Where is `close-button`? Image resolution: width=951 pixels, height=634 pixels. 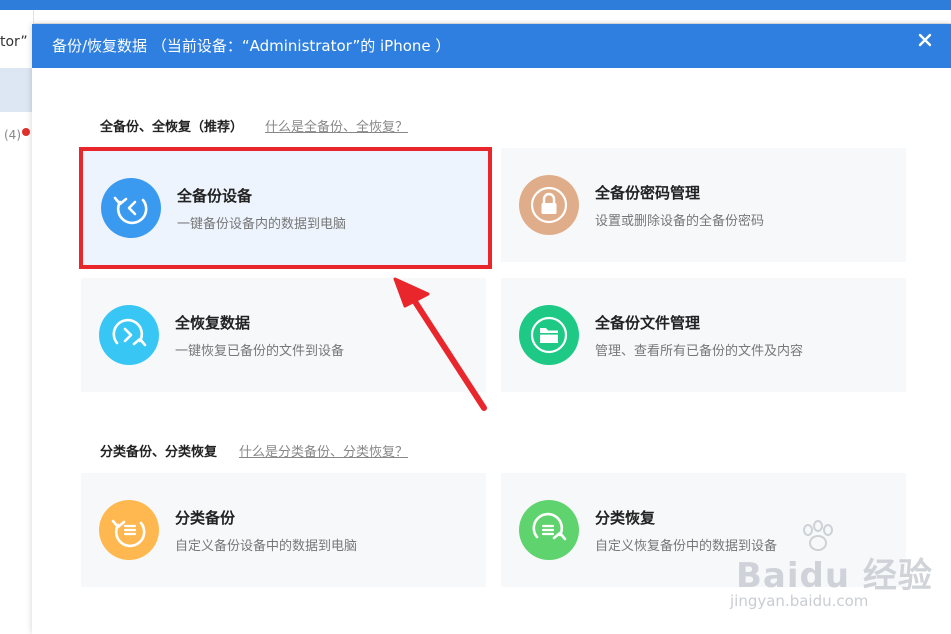
close-button is located at coordinates (925, 40).